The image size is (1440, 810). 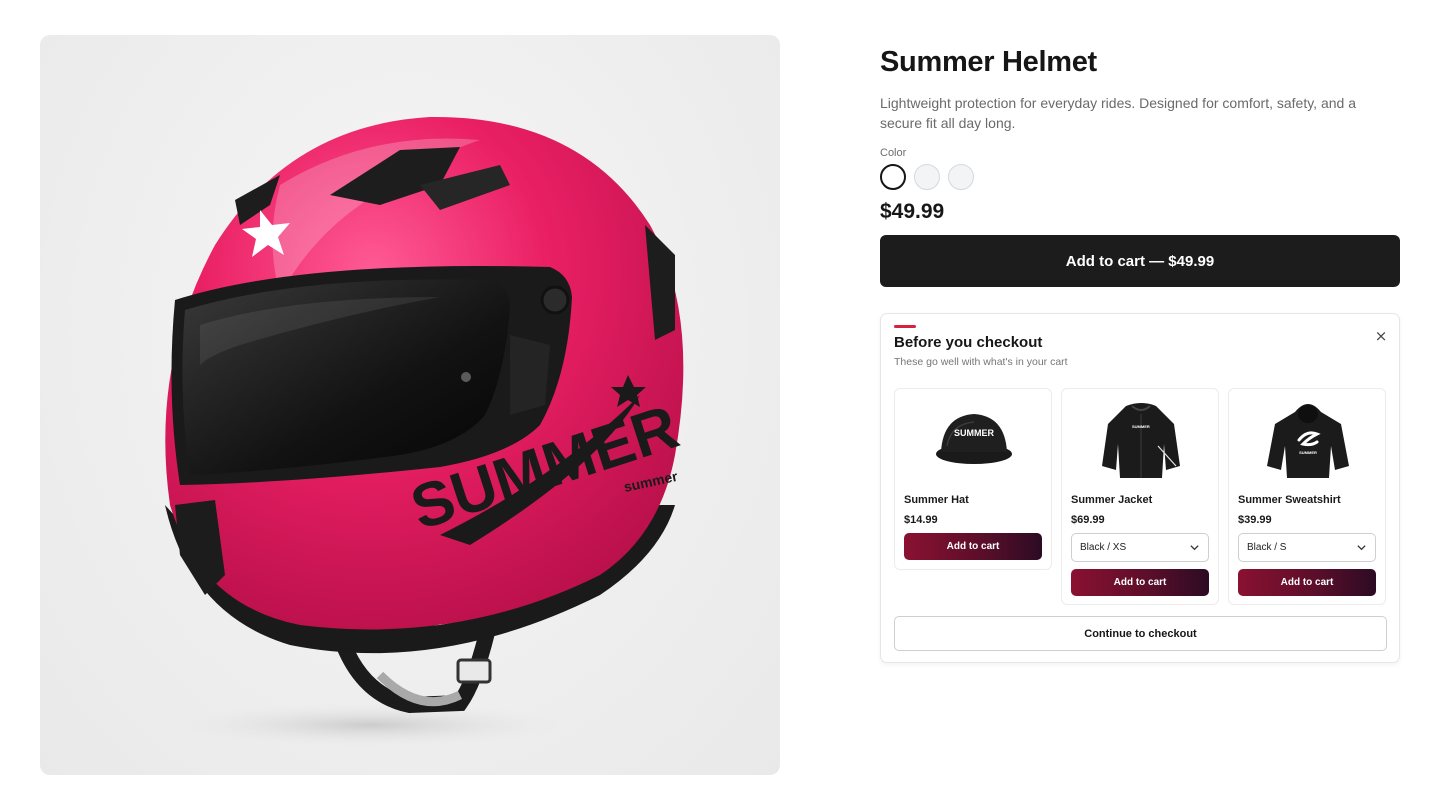 What do you see at coordinates (1381, 336) in the screenshot?
I see `close-icon: ×` at bounding box center [1381, 336].